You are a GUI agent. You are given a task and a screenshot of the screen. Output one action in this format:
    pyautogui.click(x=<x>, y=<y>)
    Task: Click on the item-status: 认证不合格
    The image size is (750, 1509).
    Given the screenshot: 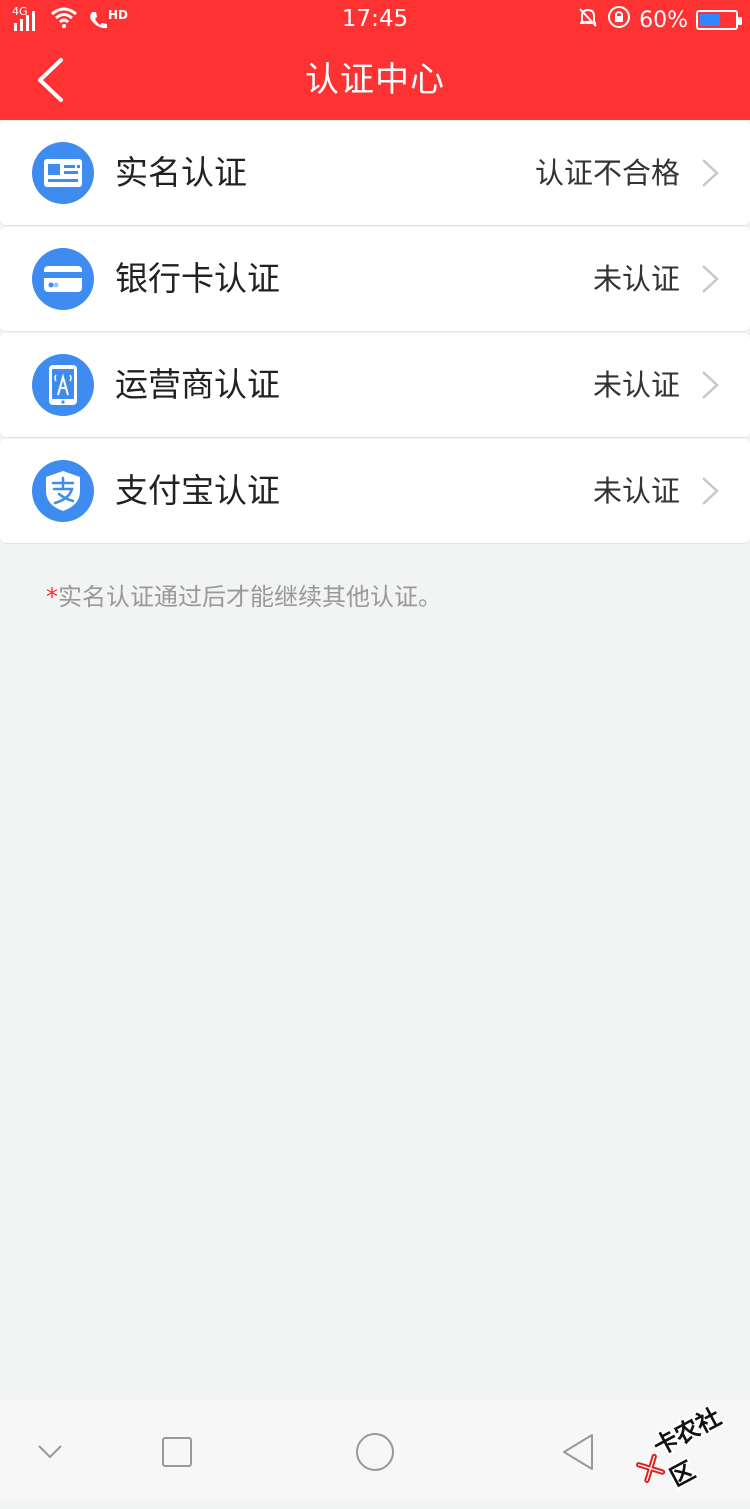 What is the action you would take?
    pyautogui.click(x=607, y=173)
    